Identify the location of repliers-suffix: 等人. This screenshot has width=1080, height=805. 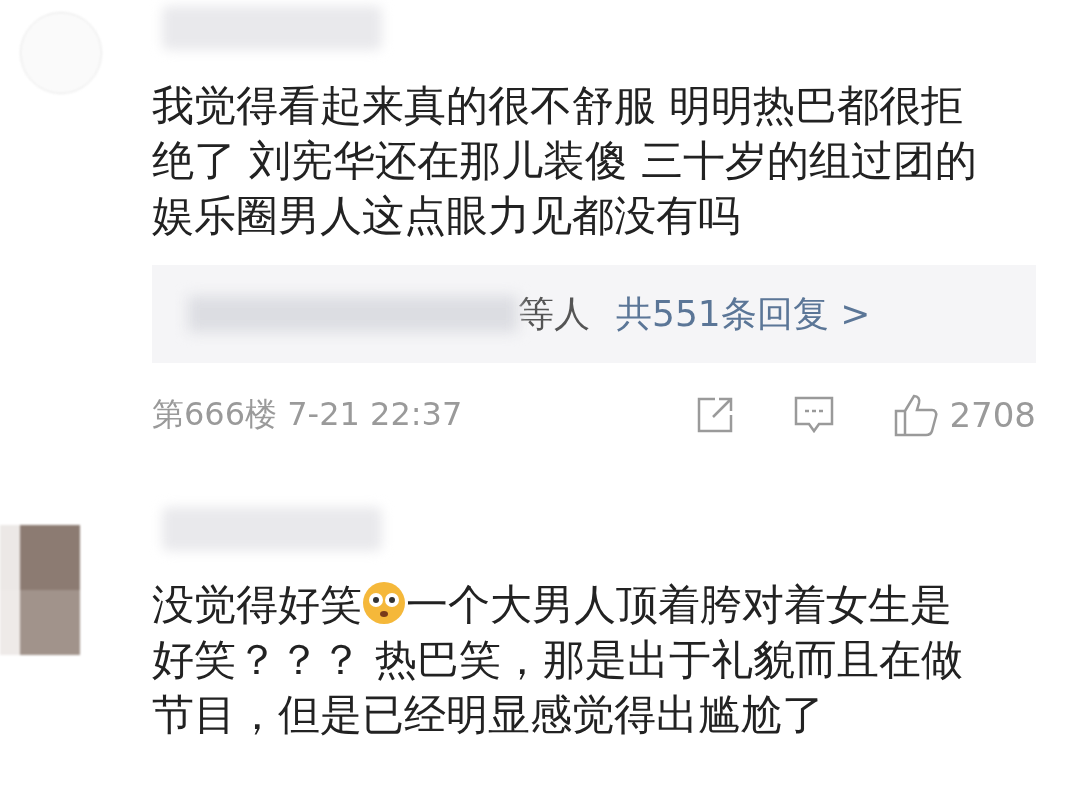
(554, 313).